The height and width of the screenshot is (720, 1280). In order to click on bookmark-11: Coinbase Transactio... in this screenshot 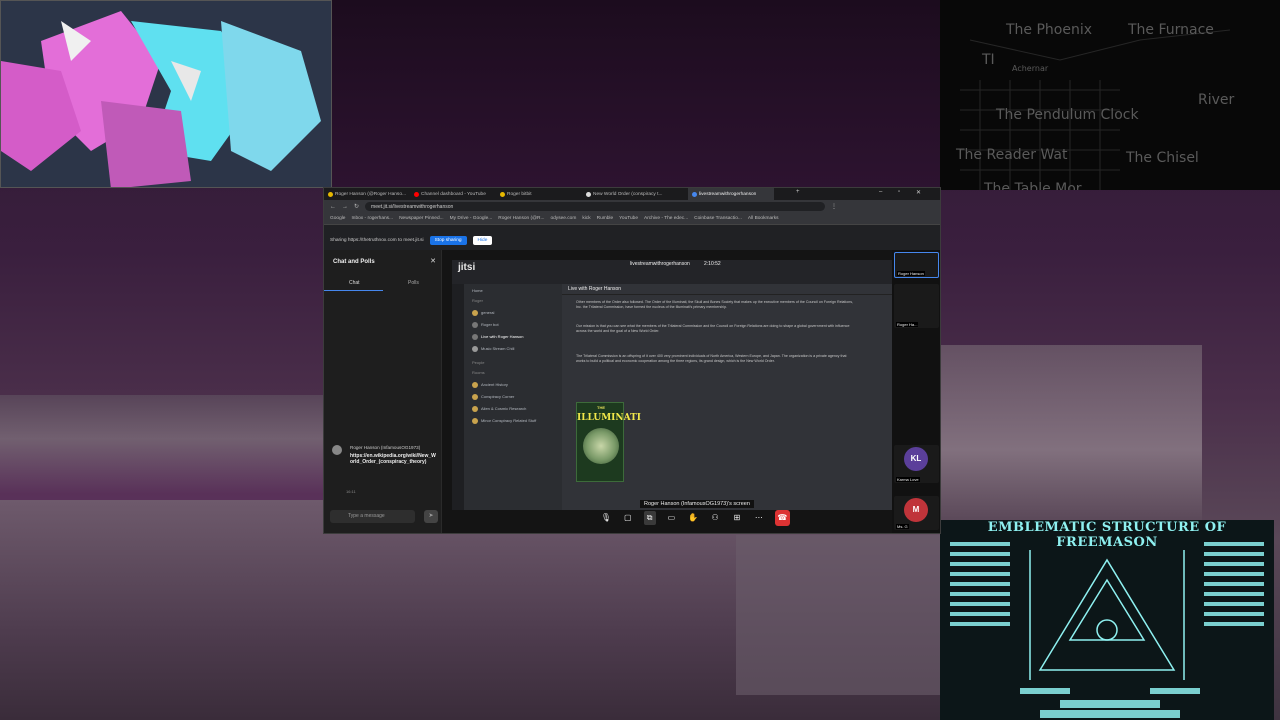, I will do `click(718, 218)`.